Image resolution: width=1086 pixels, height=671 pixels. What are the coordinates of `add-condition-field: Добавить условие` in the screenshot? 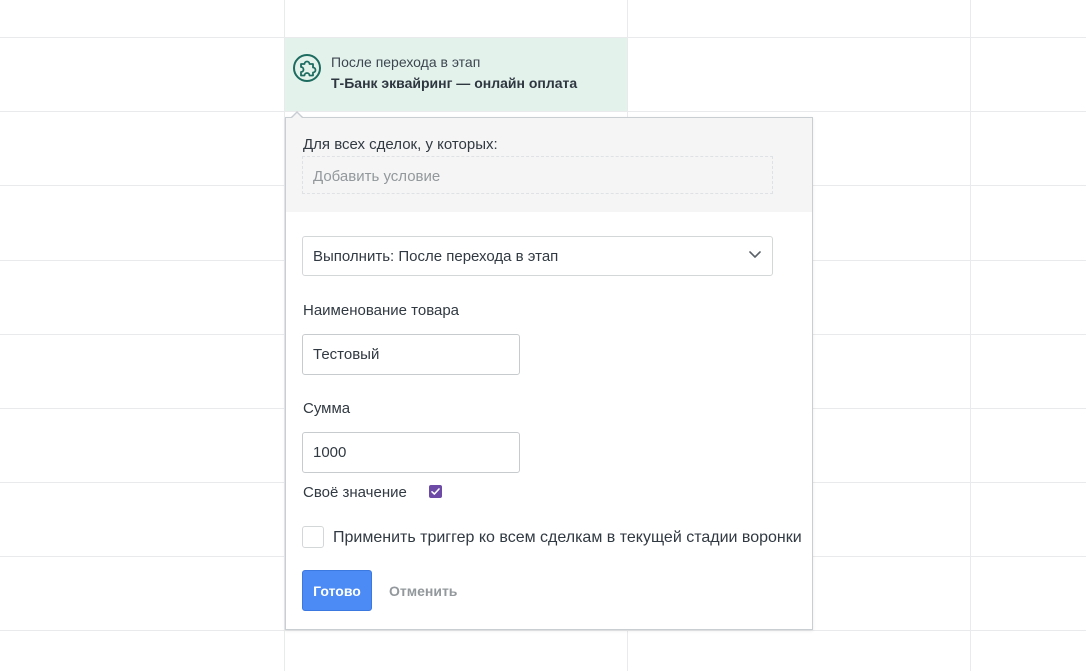 It's located at (537, 175).